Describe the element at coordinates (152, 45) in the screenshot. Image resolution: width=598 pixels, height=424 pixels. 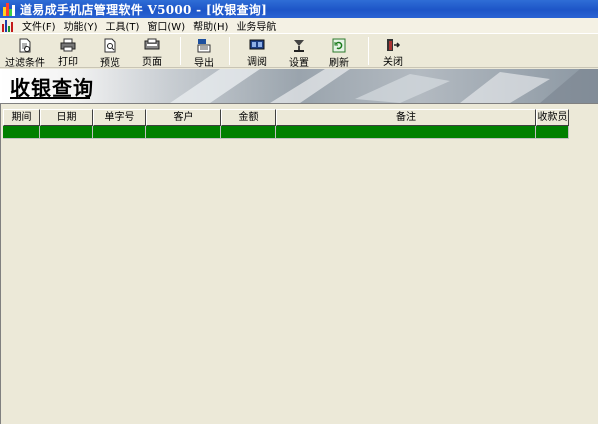
I see `page-setup-icon` at that location.